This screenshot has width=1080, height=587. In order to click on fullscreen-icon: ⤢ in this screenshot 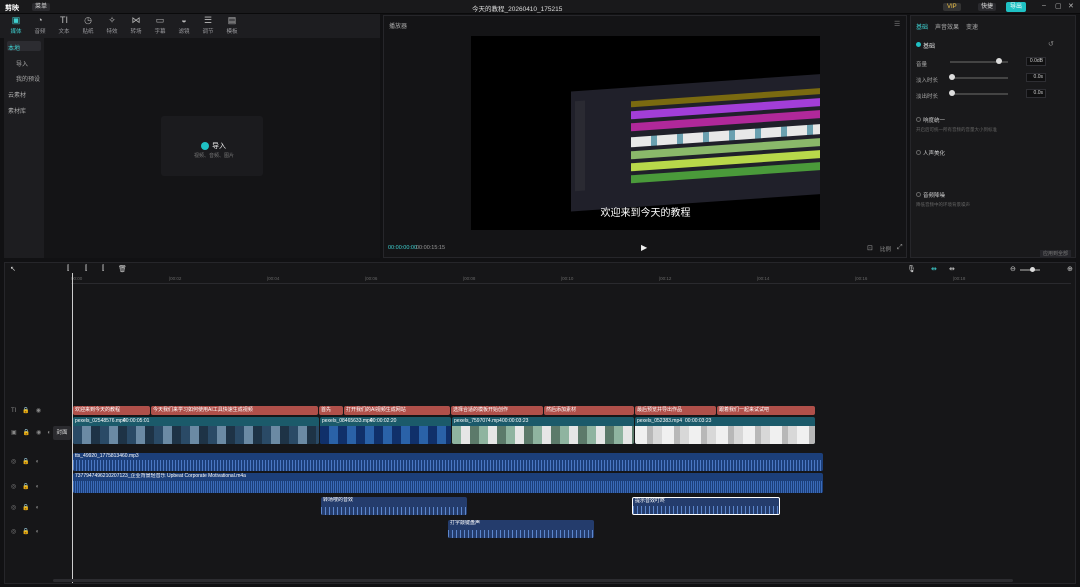, I will do `click(900, 248)`.